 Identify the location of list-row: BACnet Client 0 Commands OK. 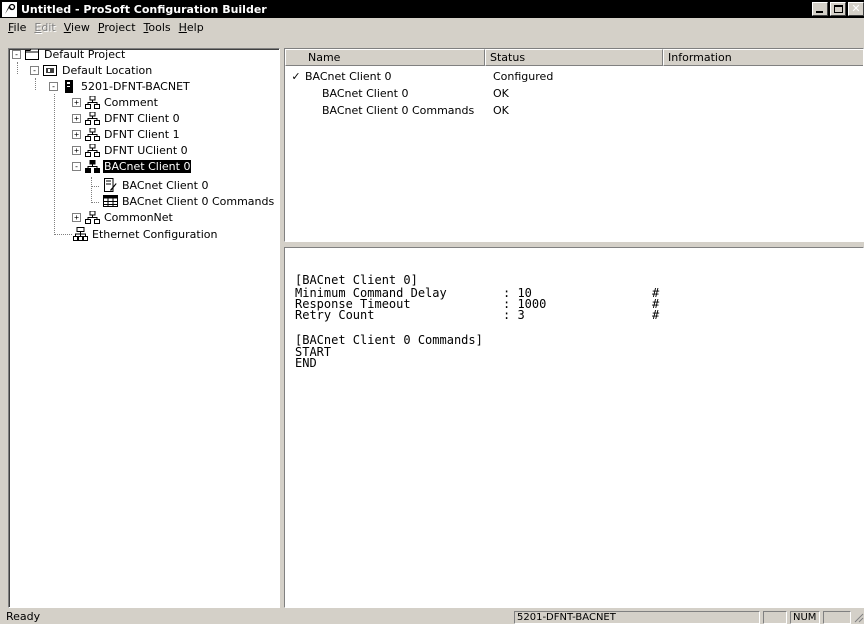
(397, 110).